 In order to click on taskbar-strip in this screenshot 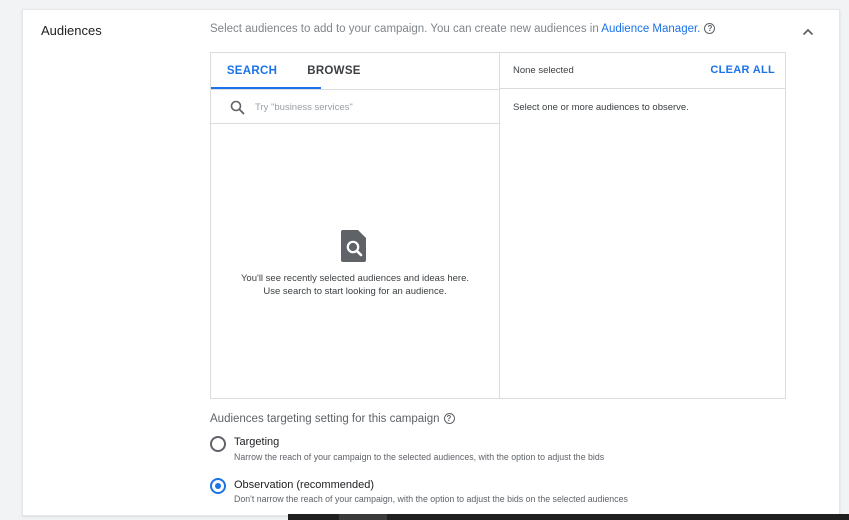, I will do `click(568, 517)`.